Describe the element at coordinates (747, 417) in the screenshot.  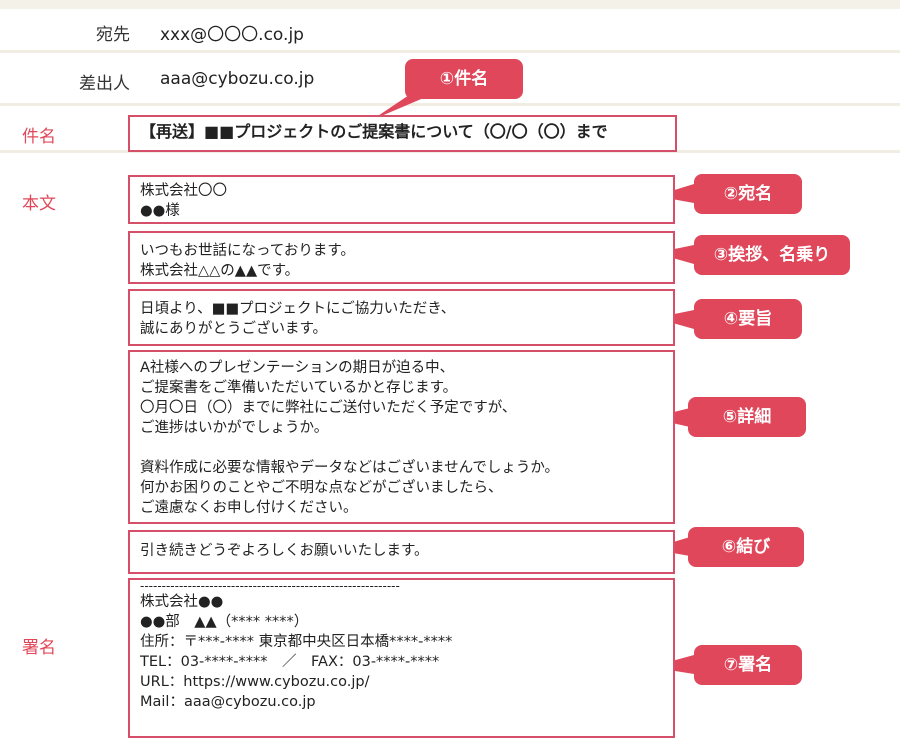
I see `callout-details: ⑤詳細` at that location.